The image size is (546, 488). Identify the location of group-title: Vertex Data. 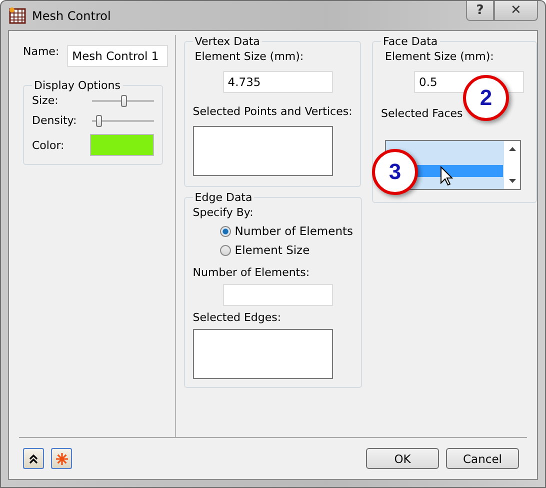
(227, 41).